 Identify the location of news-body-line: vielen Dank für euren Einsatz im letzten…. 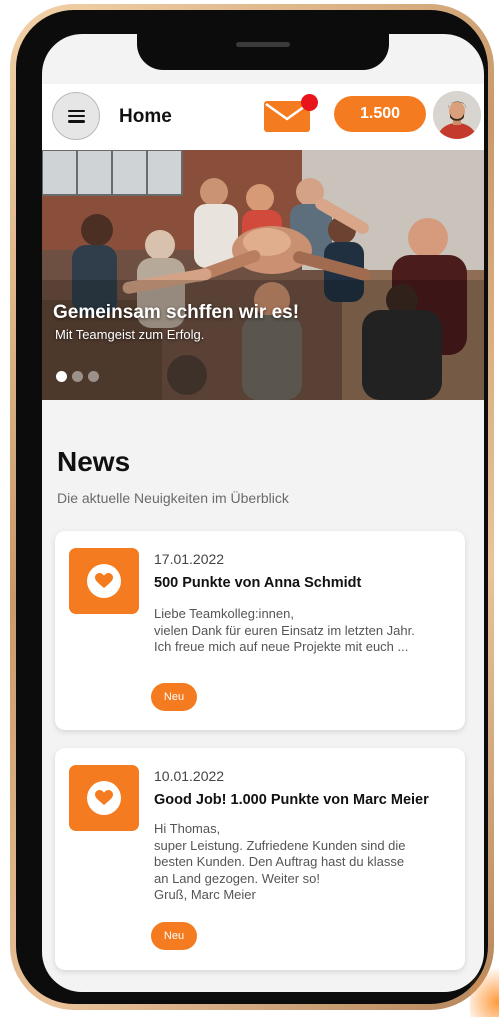
(284, 630).